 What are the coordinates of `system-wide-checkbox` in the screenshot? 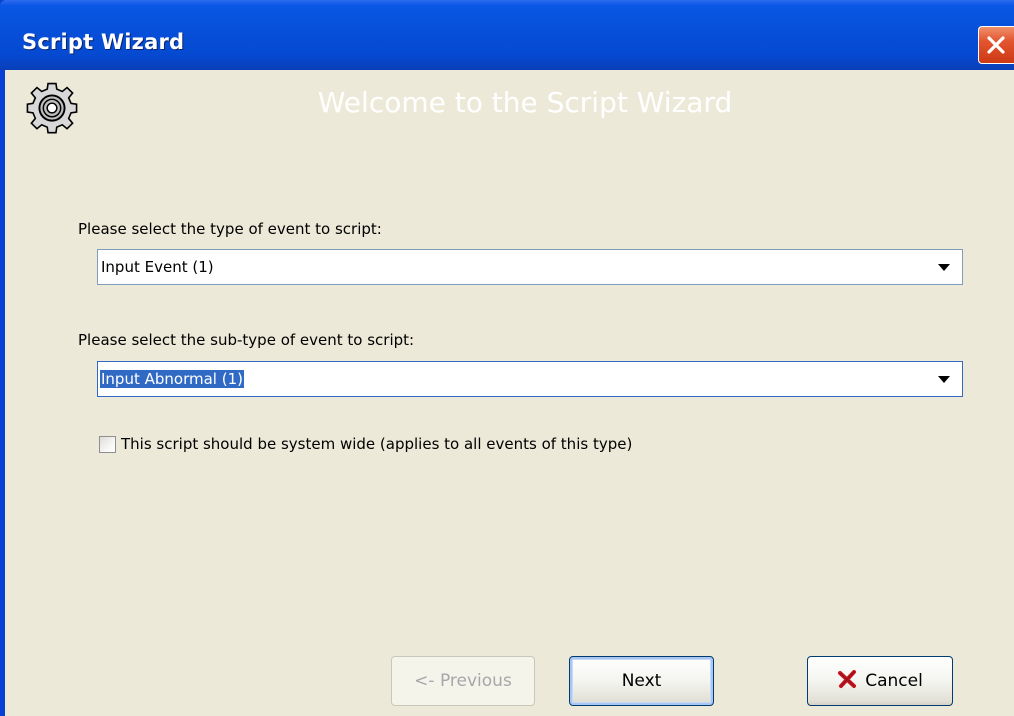 It's located at (107, 444).